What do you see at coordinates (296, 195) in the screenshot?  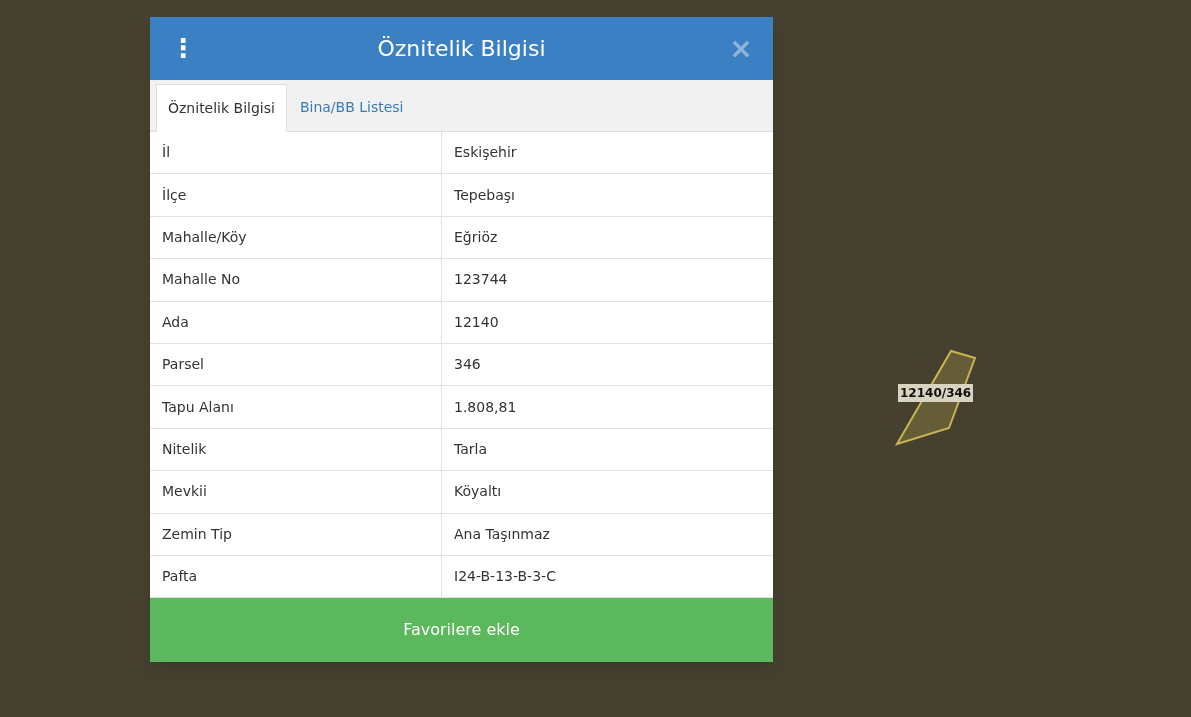 I see `table-cell: İlçe` at bounding box center [296, 195].